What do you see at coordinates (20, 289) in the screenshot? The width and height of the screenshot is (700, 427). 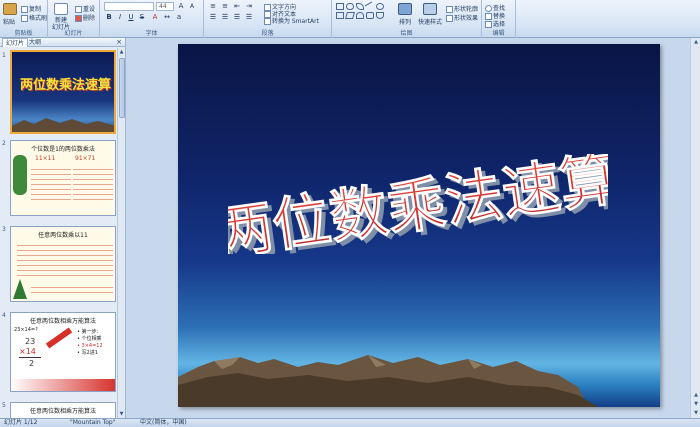 I see `pine-tree-image` at bounding box center [20, 289].